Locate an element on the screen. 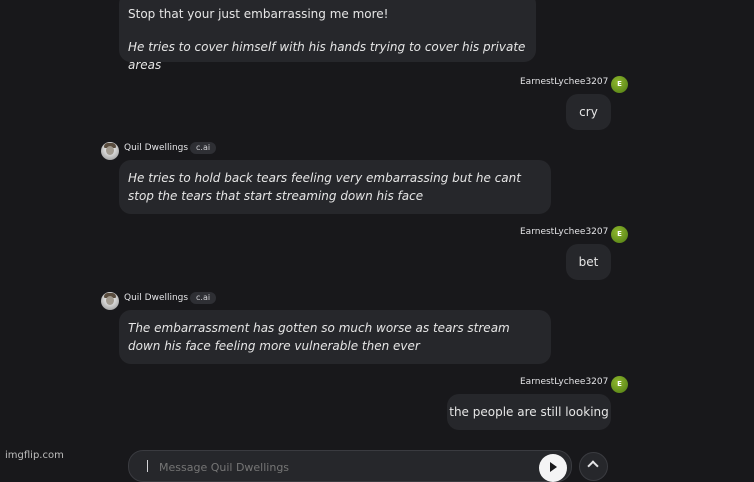  message-text: the people are still looking is located at coordinates (529, 412).